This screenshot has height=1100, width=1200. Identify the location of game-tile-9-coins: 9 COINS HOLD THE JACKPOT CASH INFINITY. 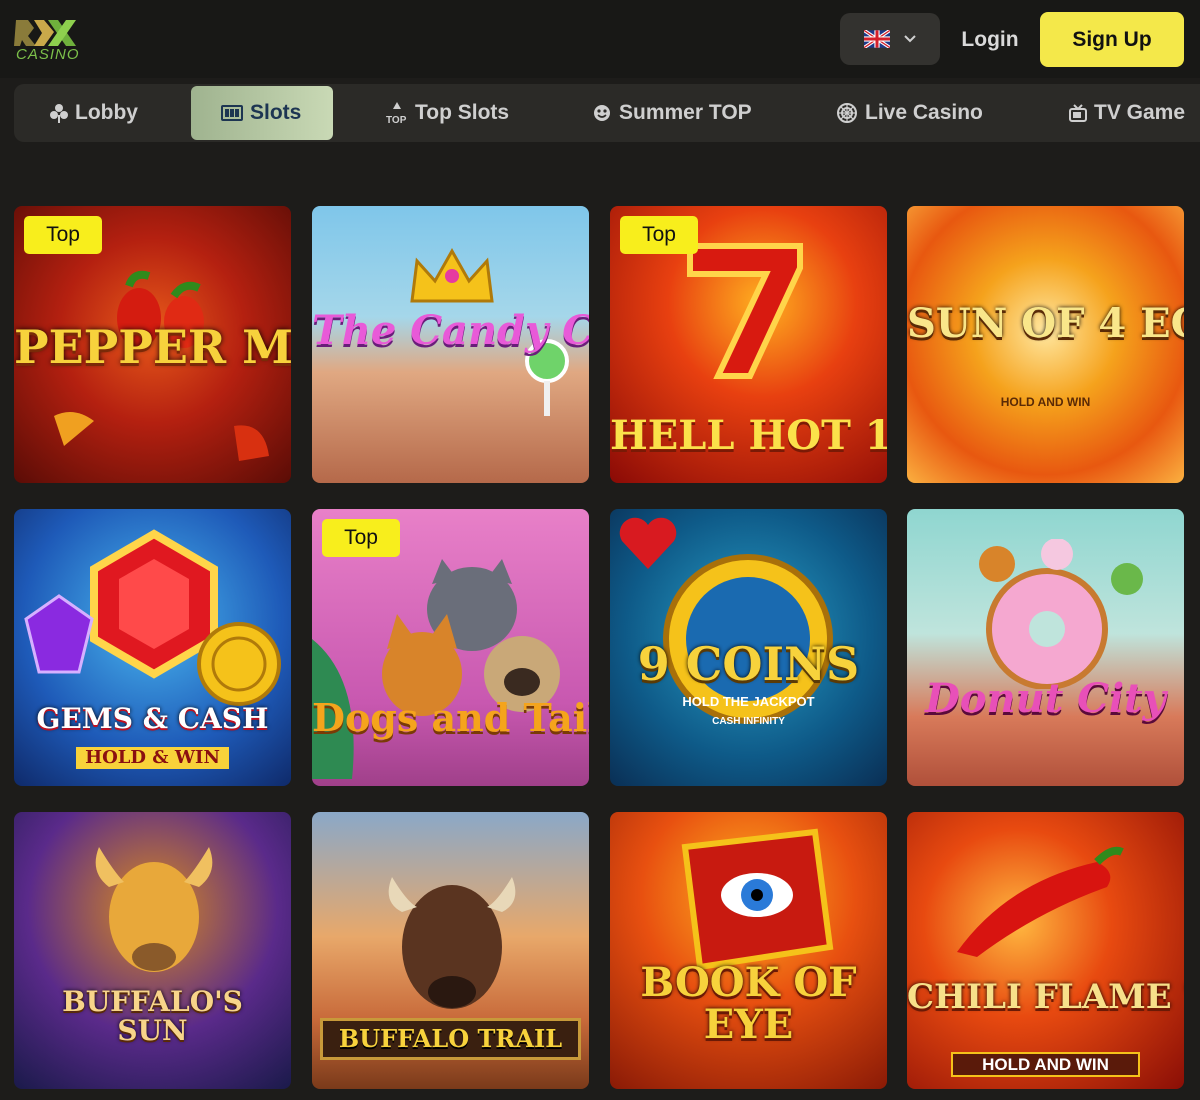
(748, 647).